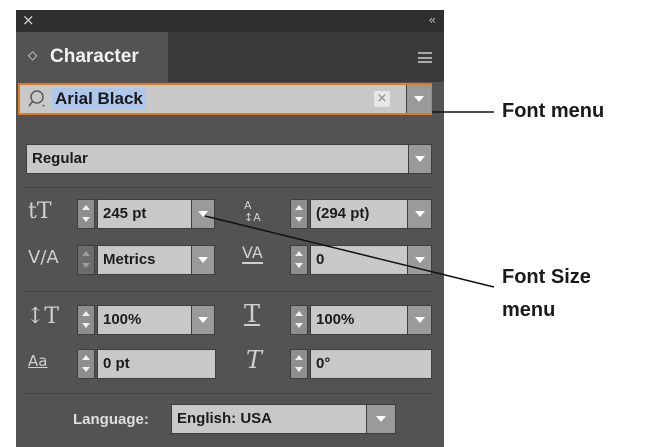 This screenshot has width=652, height=447. What do you see at coordinates (553, 111) in the screenshot?
I see `font-menu-callout: Font menu` at bounding box center [553, 111].